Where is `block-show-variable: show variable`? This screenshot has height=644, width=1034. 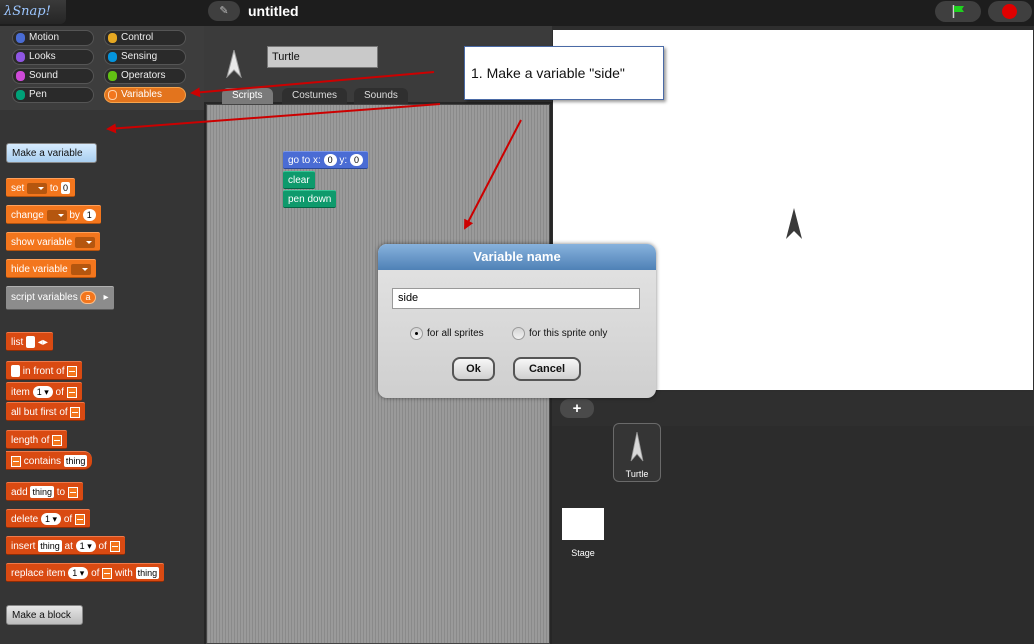 block-show-variable: show variable is located at coordinates (53, 241).